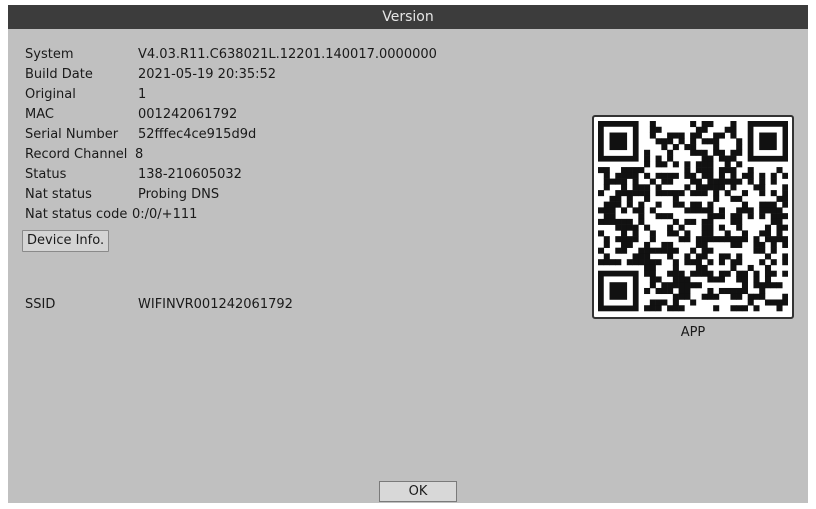 Image resolution: width=816 pixels, height=509 pixels. I want to click on info-label: Serial Number, so click(72, 134).